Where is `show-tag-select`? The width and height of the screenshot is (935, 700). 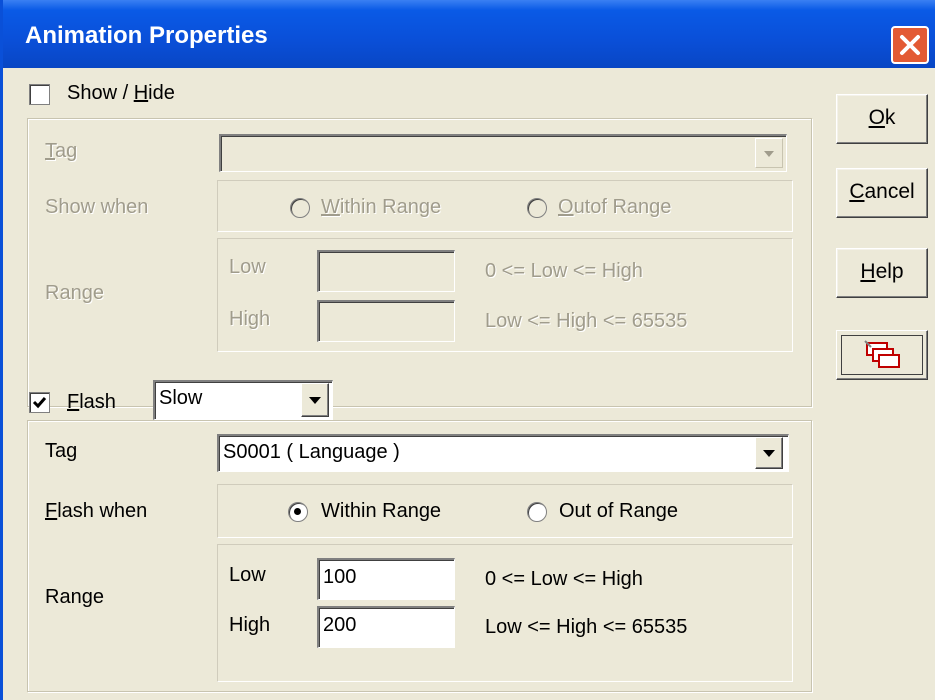 show-tag-select is located at coordinates (503, 153).